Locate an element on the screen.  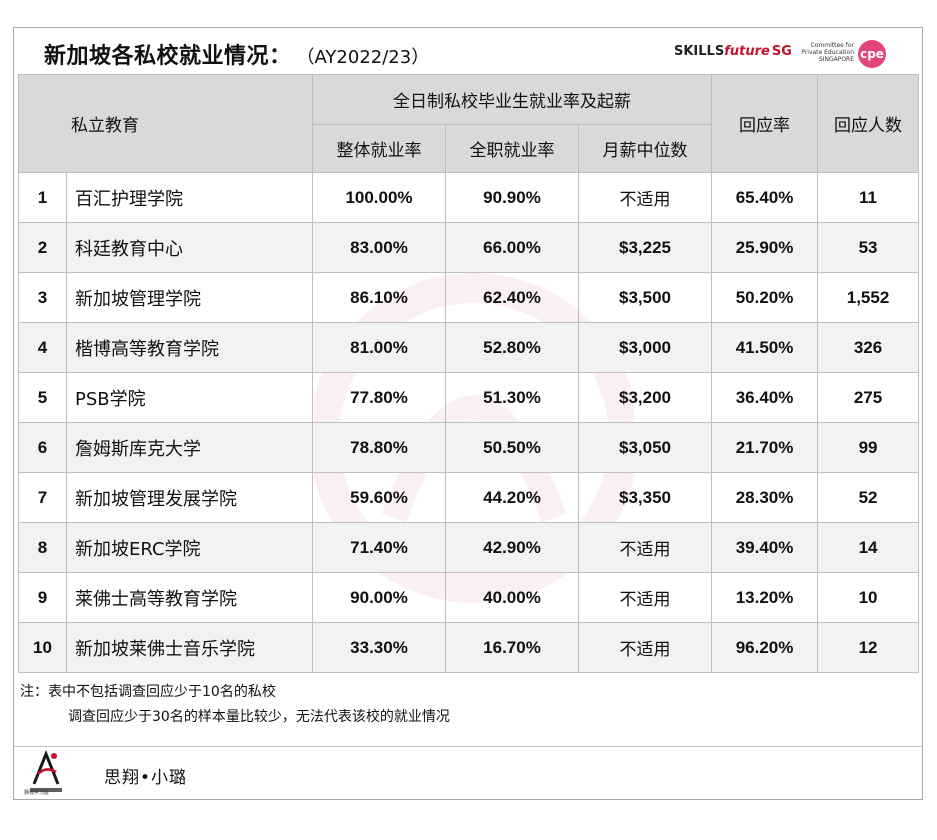
header-overall-rate: 整体就业率 is located at coordinates (379, 148).